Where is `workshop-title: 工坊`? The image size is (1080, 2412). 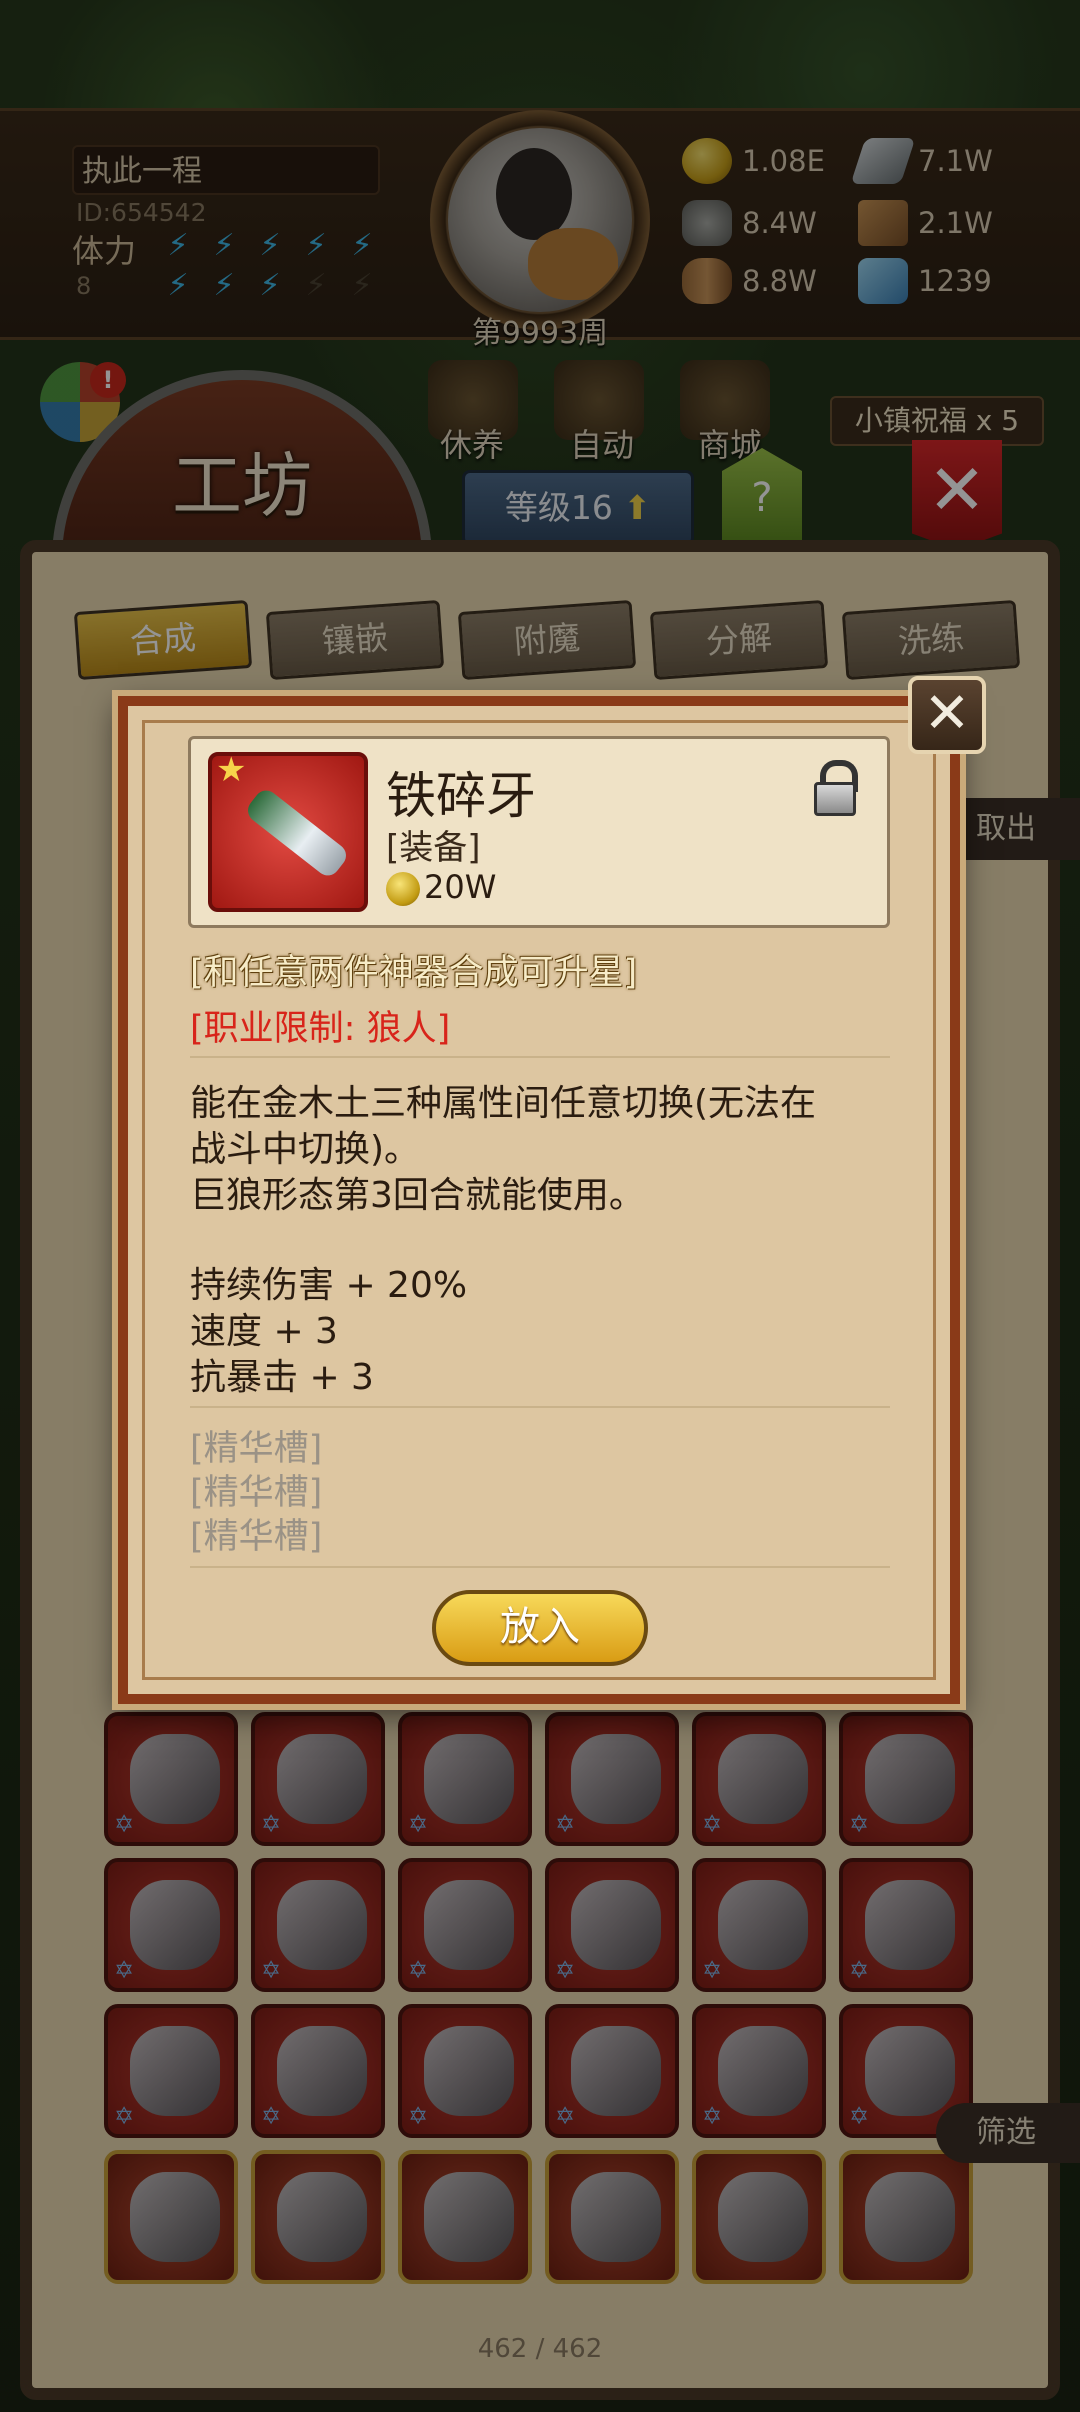 workshop-title: 工坊 is located at coordinates (242, 486).